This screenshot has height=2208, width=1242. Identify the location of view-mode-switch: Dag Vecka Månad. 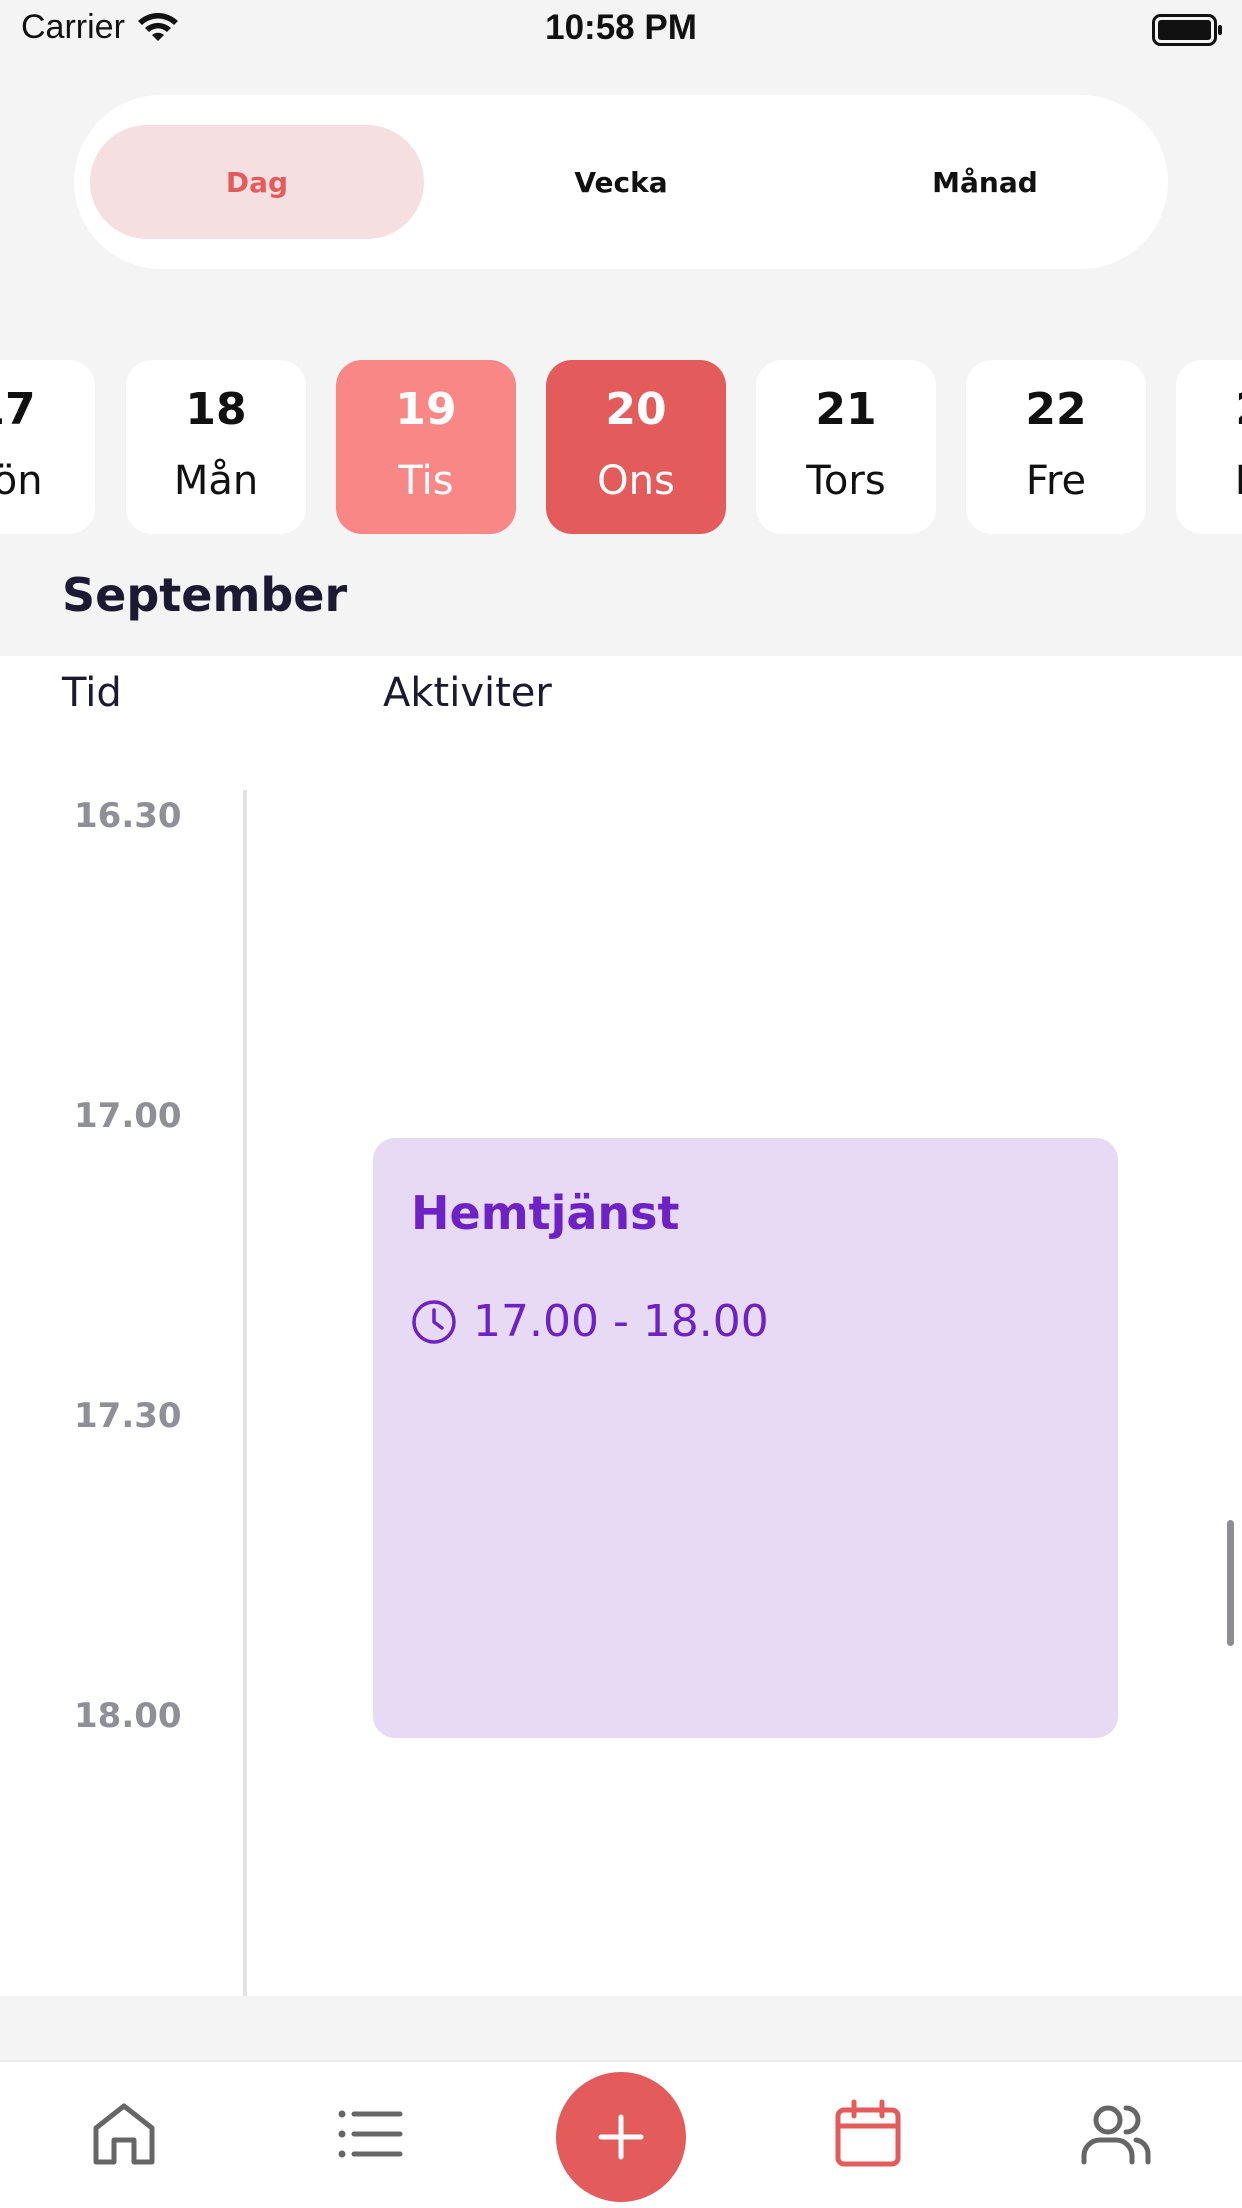
(621, 182).